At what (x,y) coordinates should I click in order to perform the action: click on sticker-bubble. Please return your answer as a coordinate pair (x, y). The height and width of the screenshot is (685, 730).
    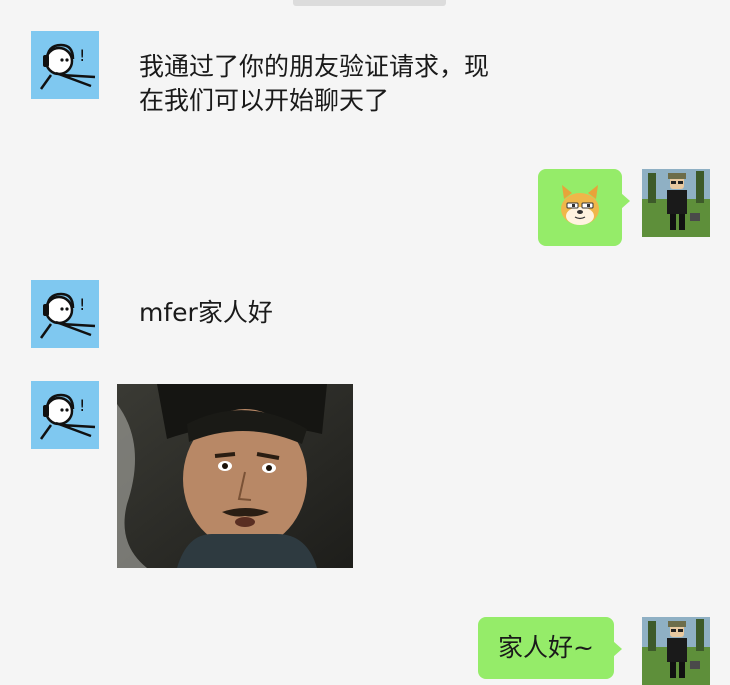
    Looking at the image, I should click on (584, 207).